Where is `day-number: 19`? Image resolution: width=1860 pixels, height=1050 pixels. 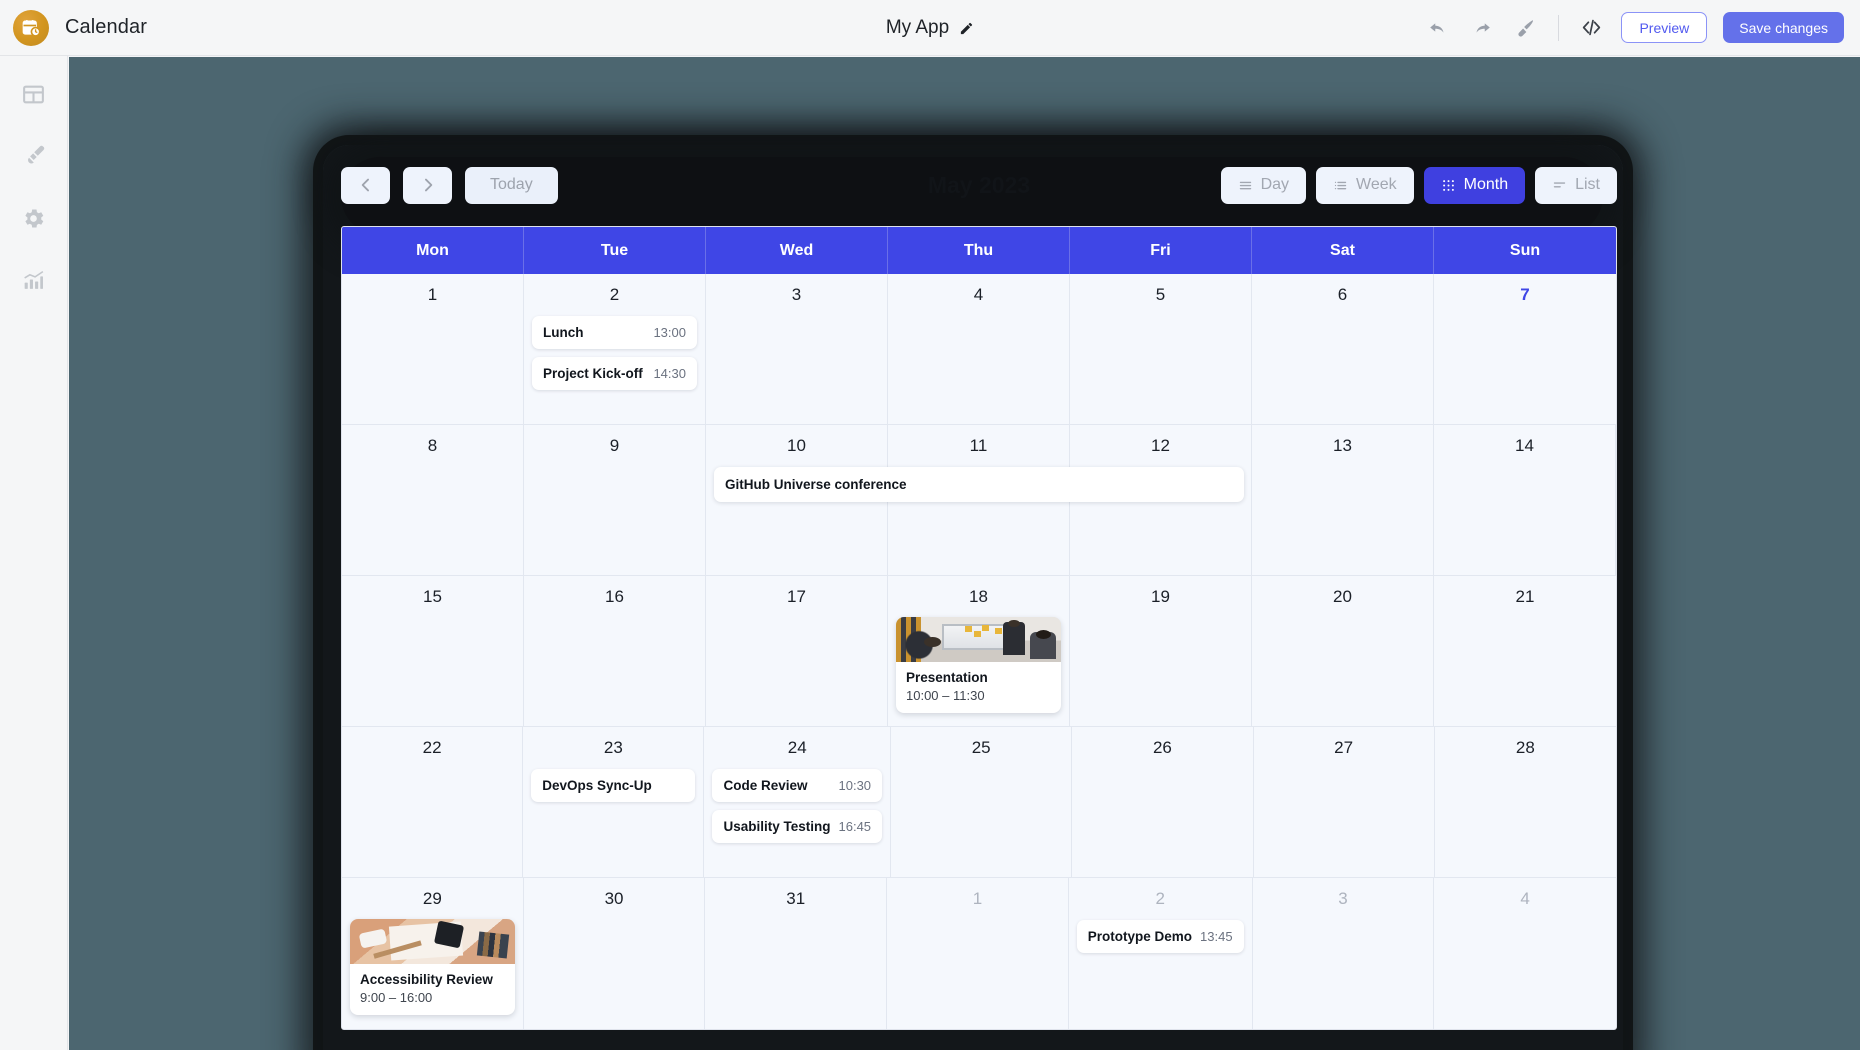 day-number: 19 is located at coordinates (1160, 596).